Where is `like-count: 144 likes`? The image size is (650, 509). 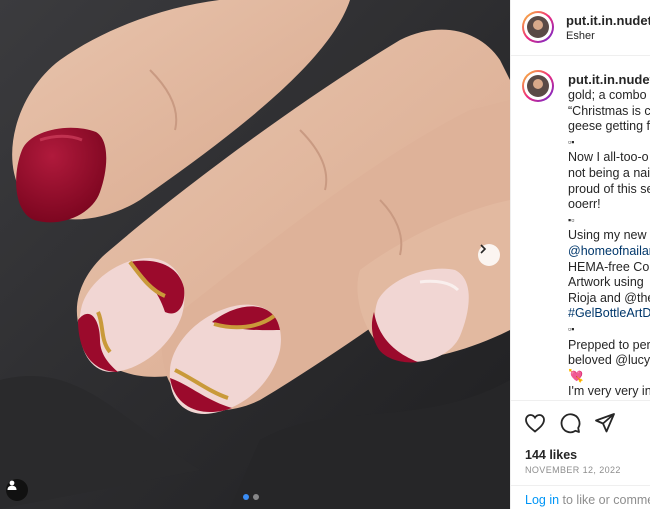
like-count: 144 likes is located at coordinates (551, 455).